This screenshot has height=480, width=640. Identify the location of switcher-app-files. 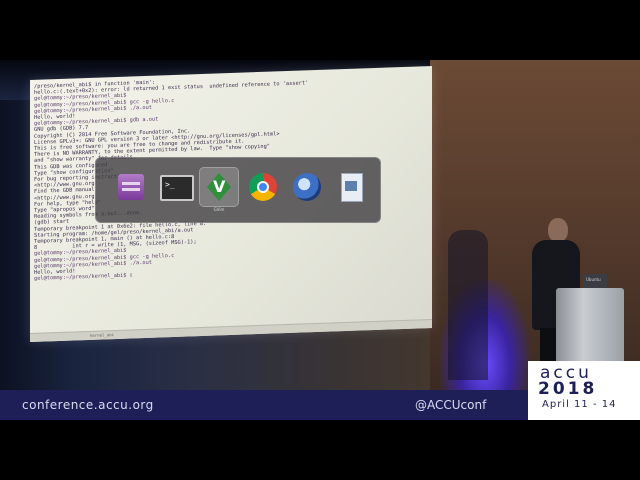
(131, 187).